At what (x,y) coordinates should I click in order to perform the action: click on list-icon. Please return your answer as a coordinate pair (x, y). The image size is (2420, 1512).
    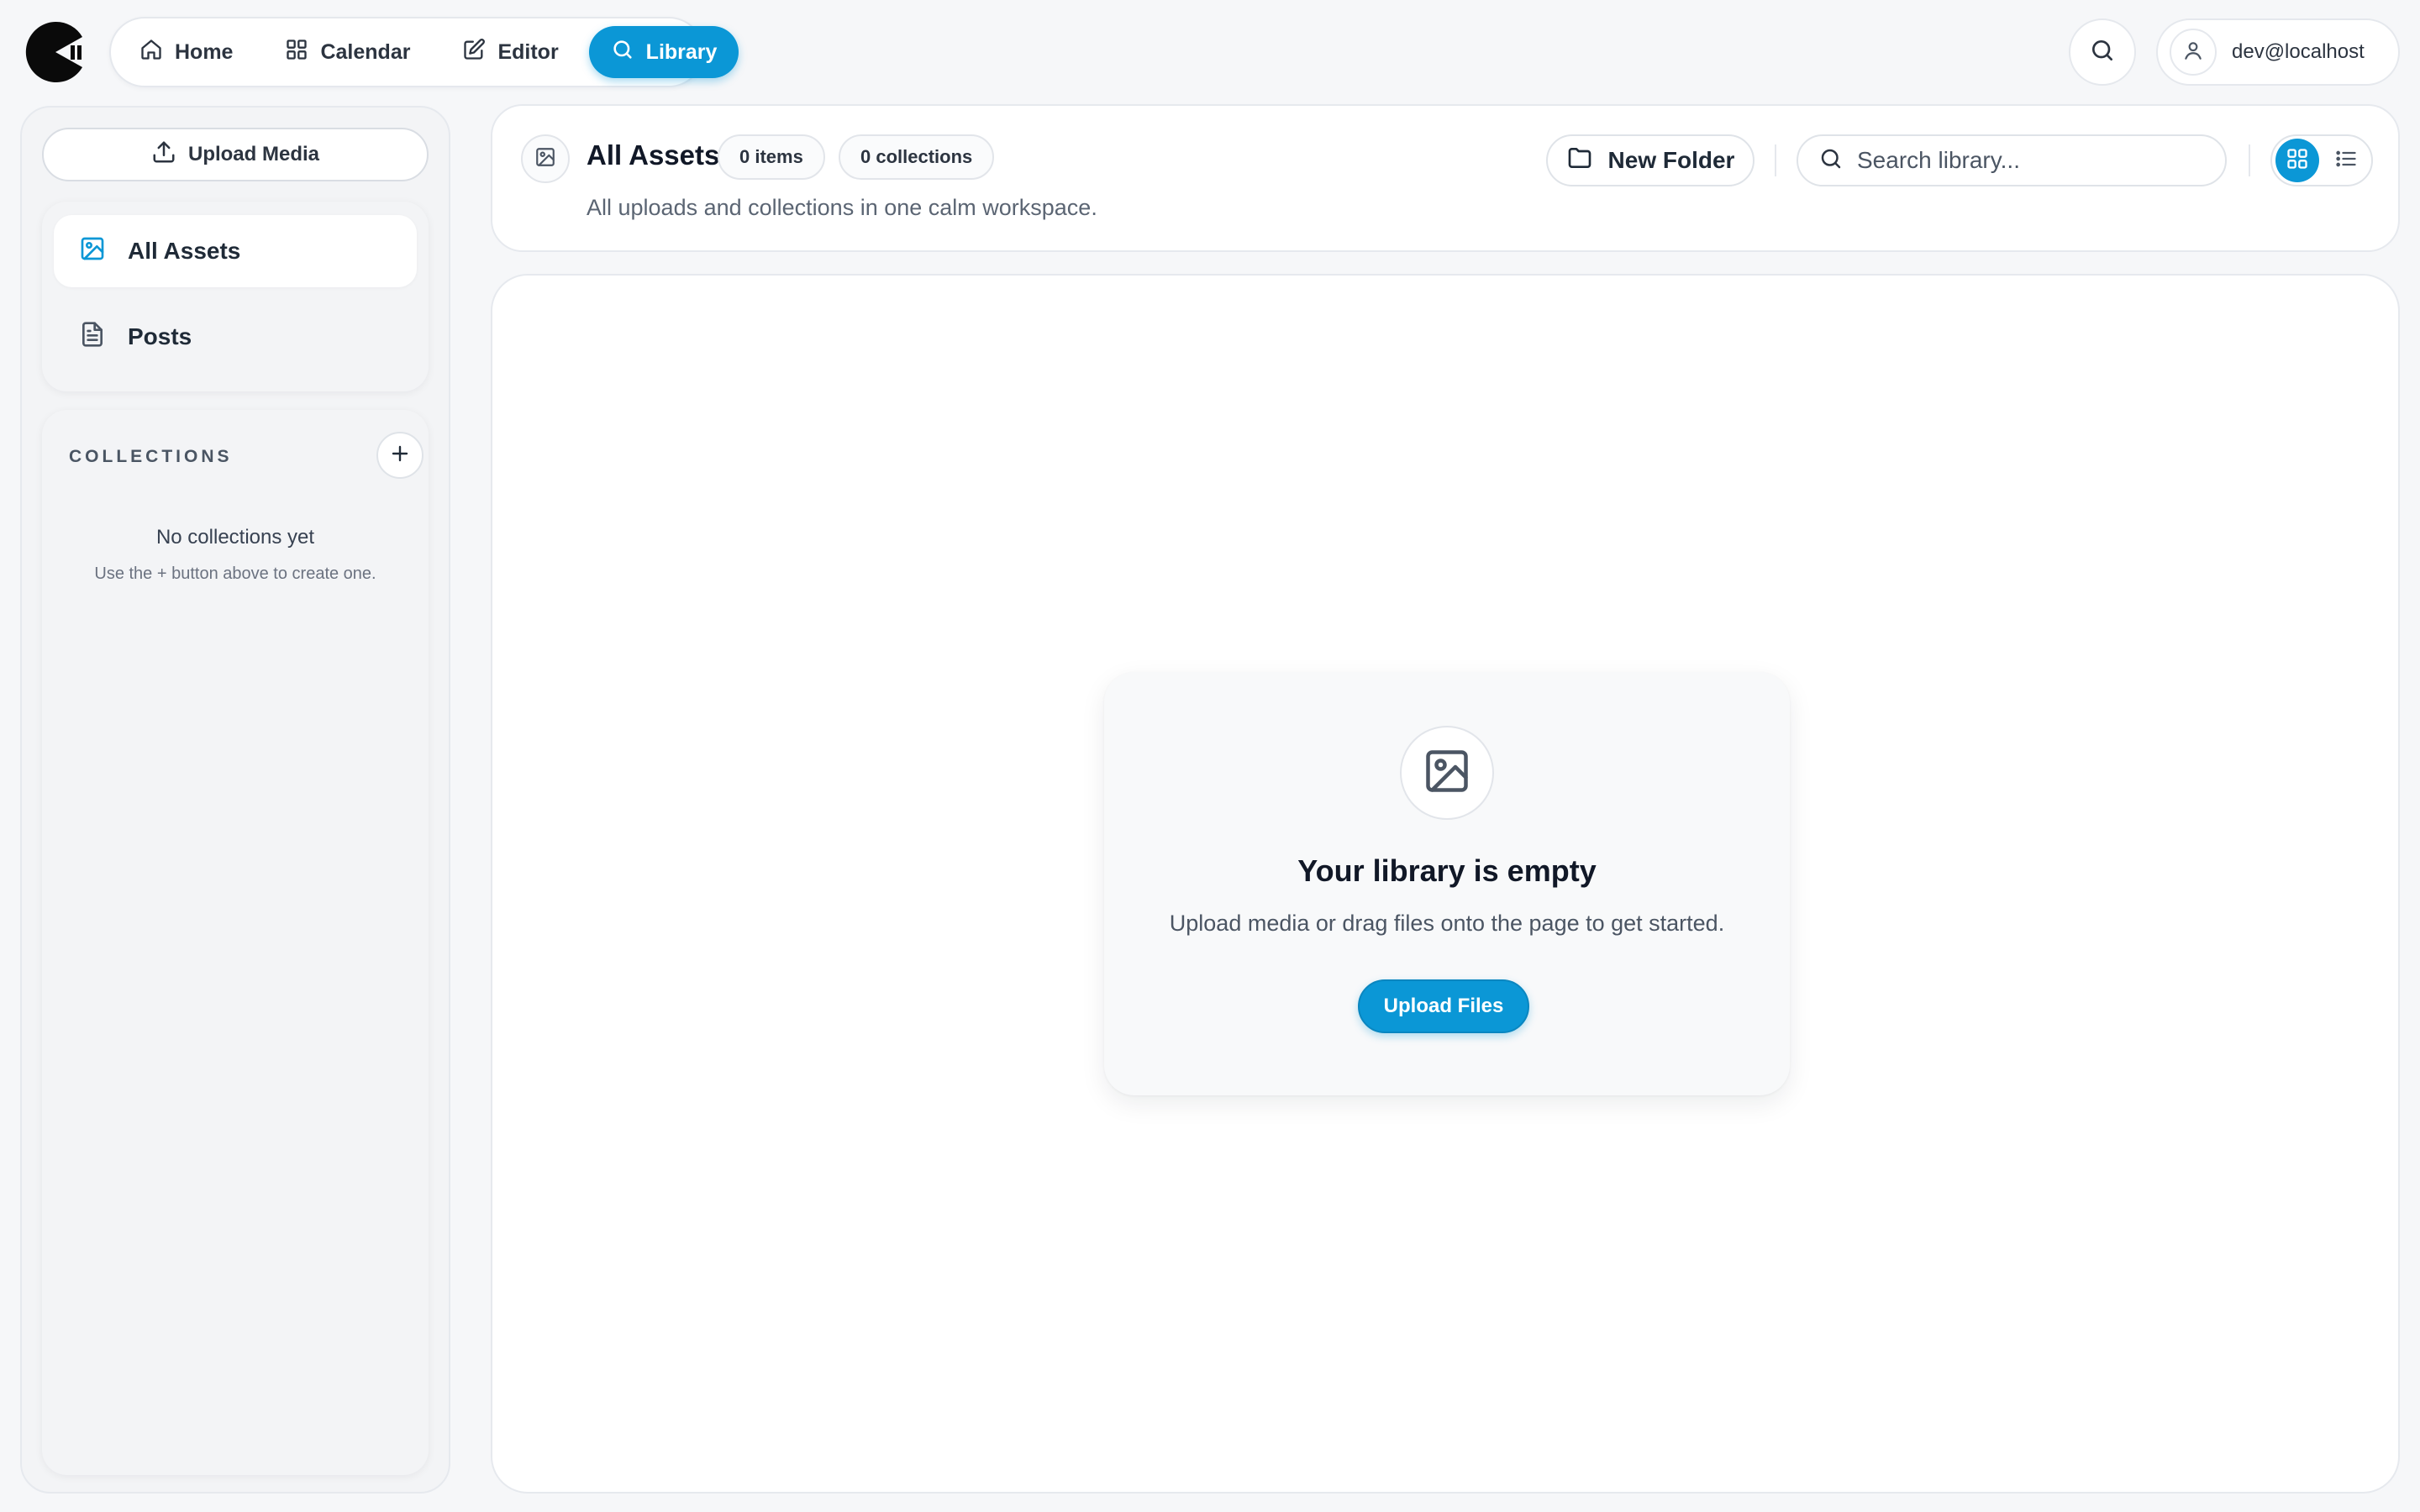
    Looking at the image, I should click on (2346, 161).